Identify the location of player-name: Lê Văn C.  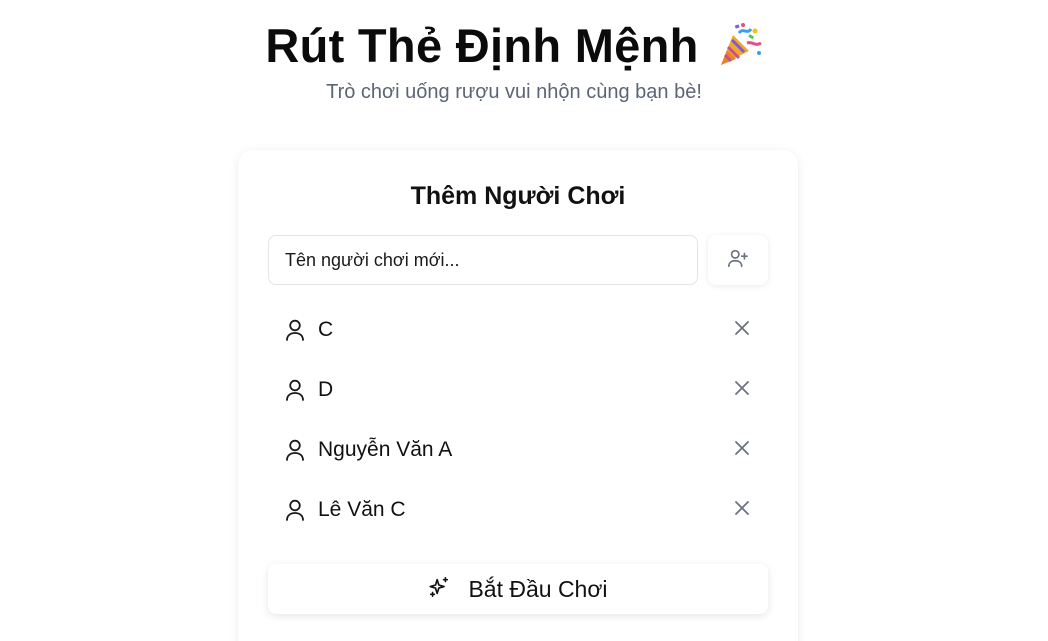
(362, 509).